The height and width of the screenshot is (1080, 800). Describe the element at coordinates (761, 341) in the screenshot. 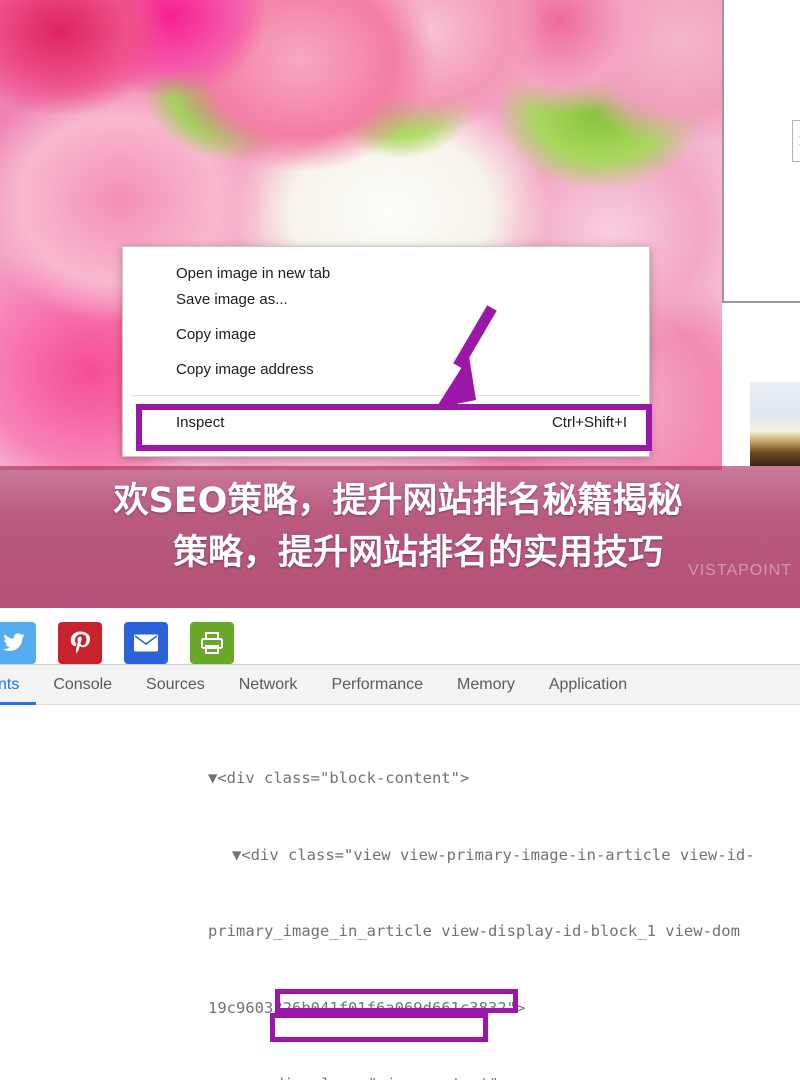

I see `page-right-sidebar-lower` at that location.